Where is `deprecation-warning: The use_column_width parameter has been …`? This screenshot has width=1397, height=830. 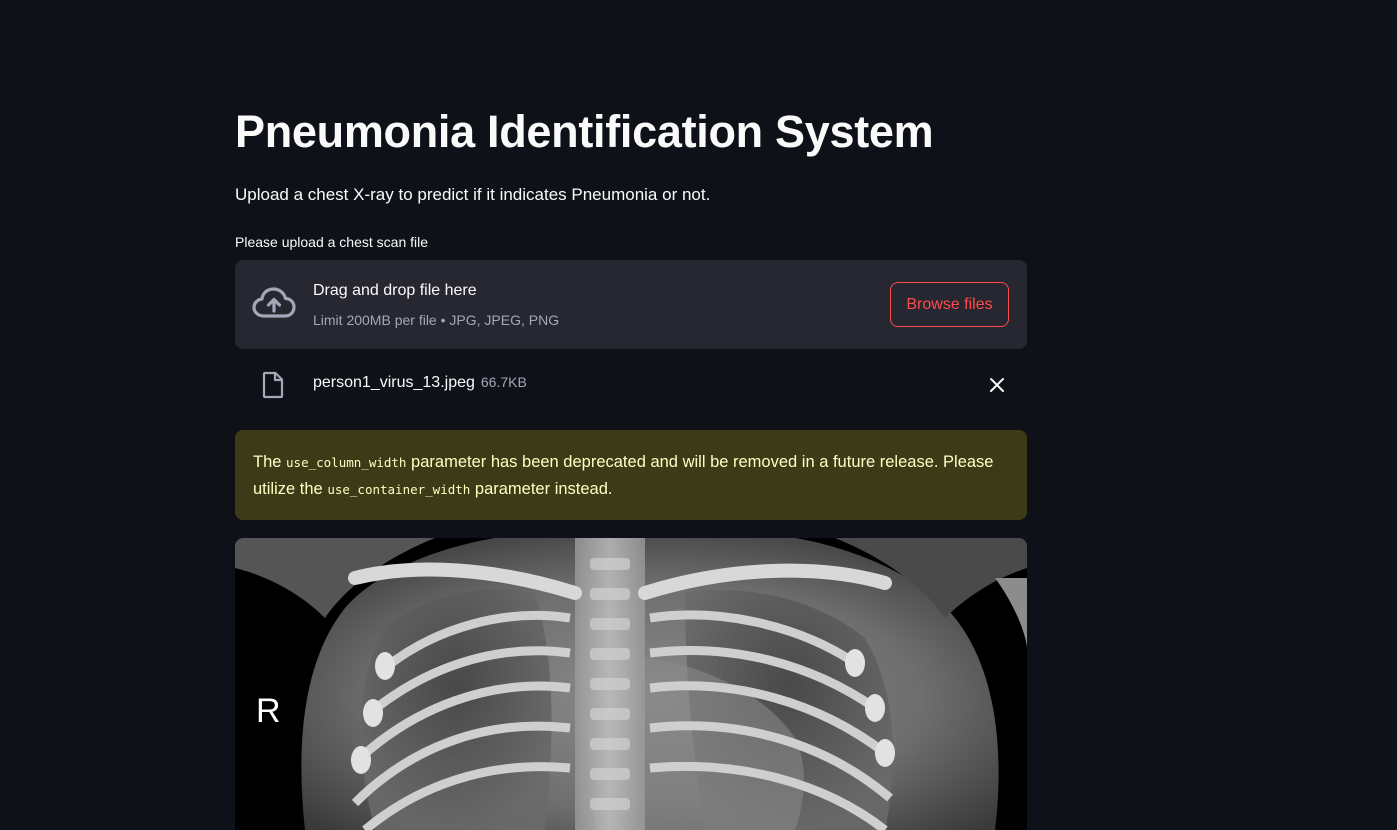 deprecation-warning: The use_column_width parameter has been … is located at coordinates (631, 475).